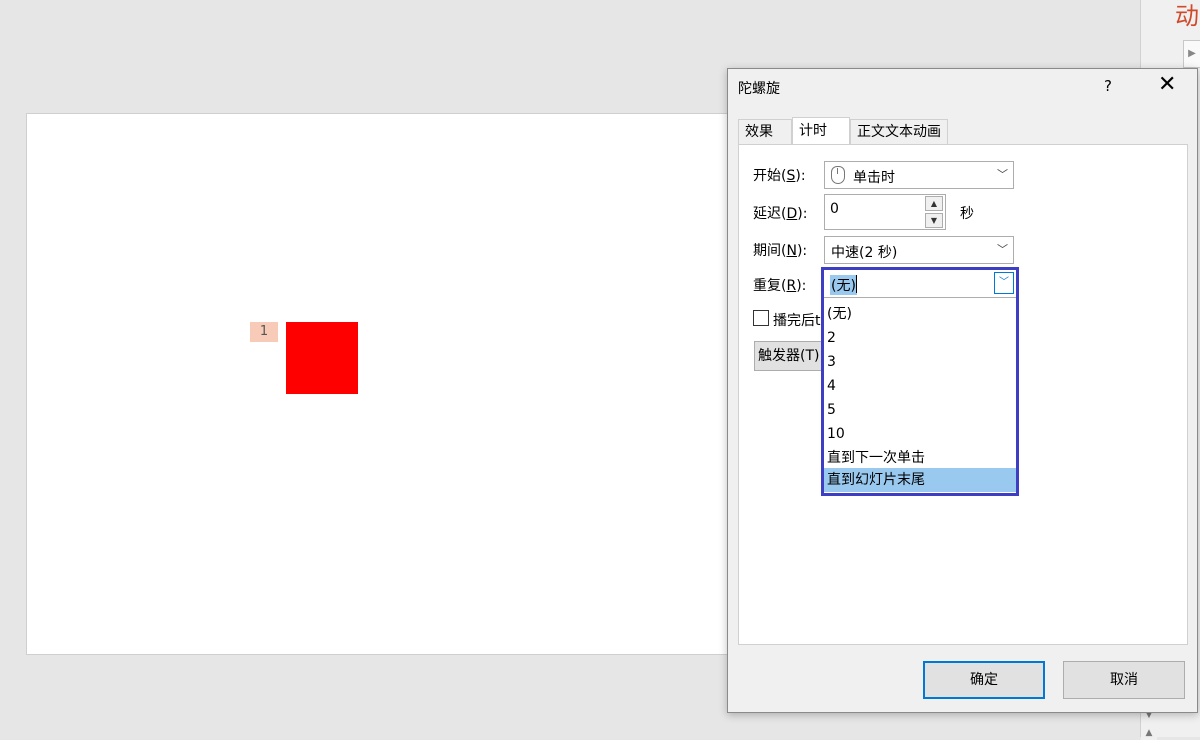 Image resolution: width=1200 pixels, height=740 pixels. Describe the element at coordinates (934, 203) in the screenshot. I see `increment-arrow-icon: ▲` at that location.